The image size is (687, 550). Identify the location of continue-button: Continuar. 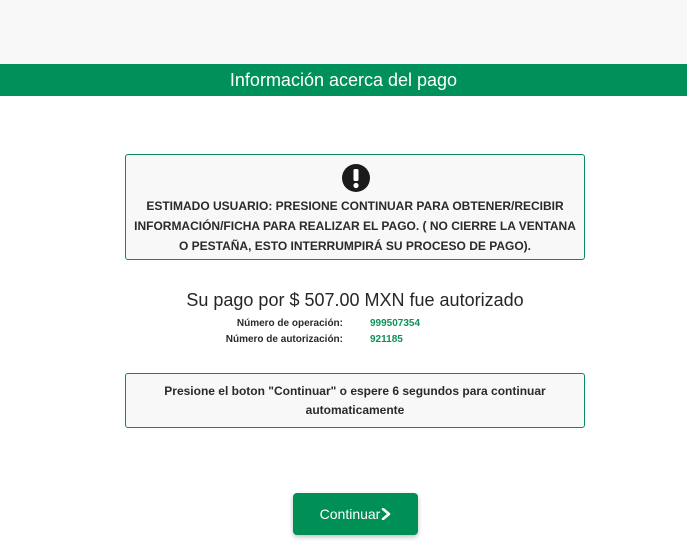
(355, 514).